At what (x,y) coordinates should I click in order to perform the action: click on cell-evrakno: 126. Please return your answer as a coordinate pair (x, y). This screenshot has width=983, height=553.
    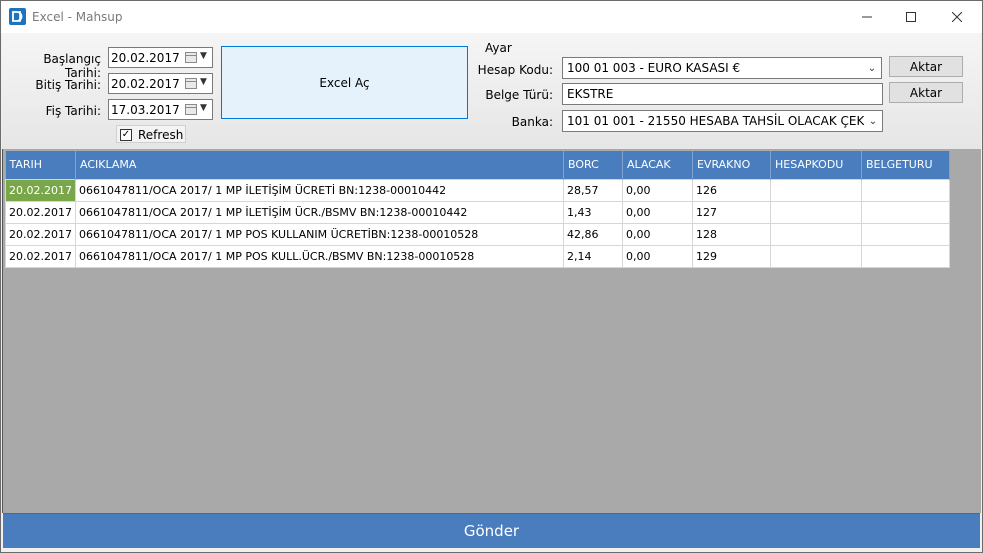
    Looking at the image, I should click on (731, 190).